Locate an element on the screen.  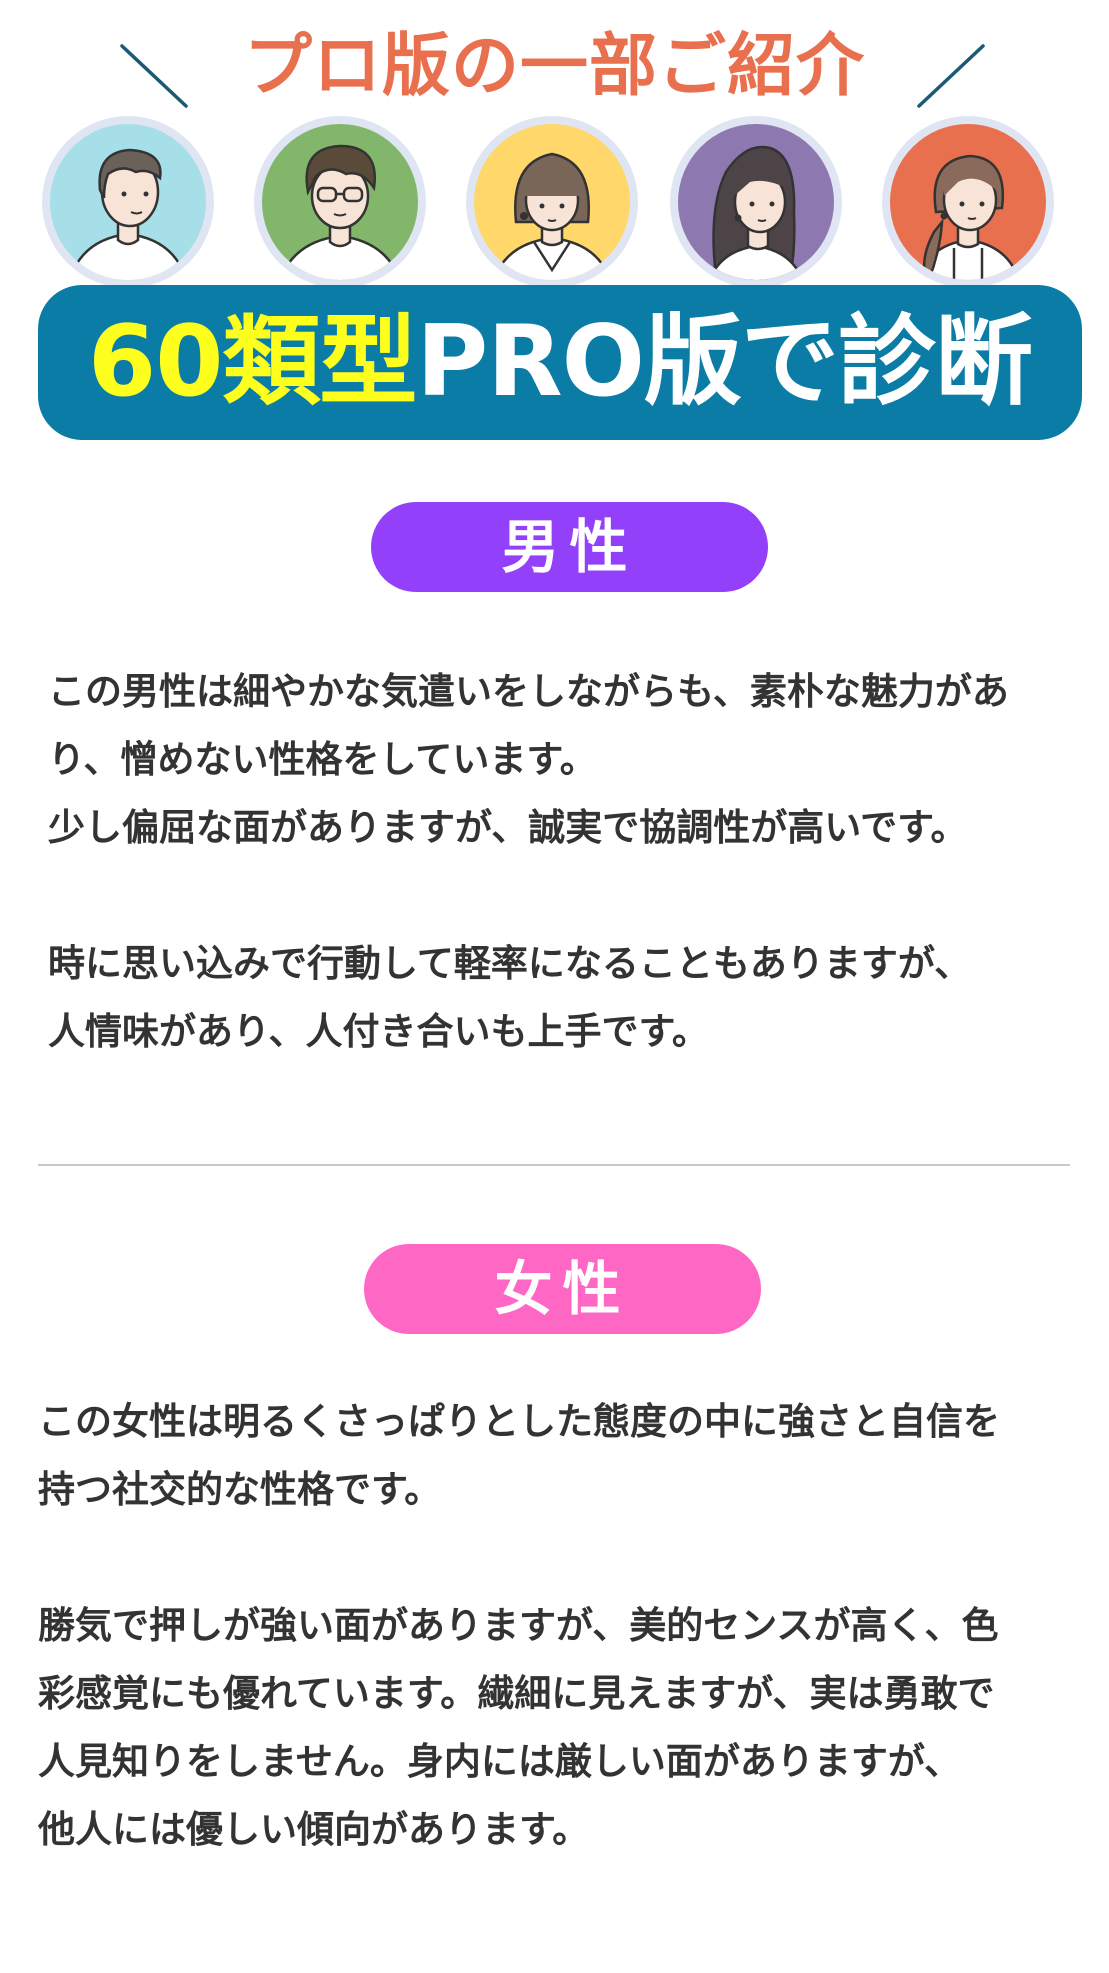
banner-rest: PRO版で診断 is located at coordinates (724, 362).